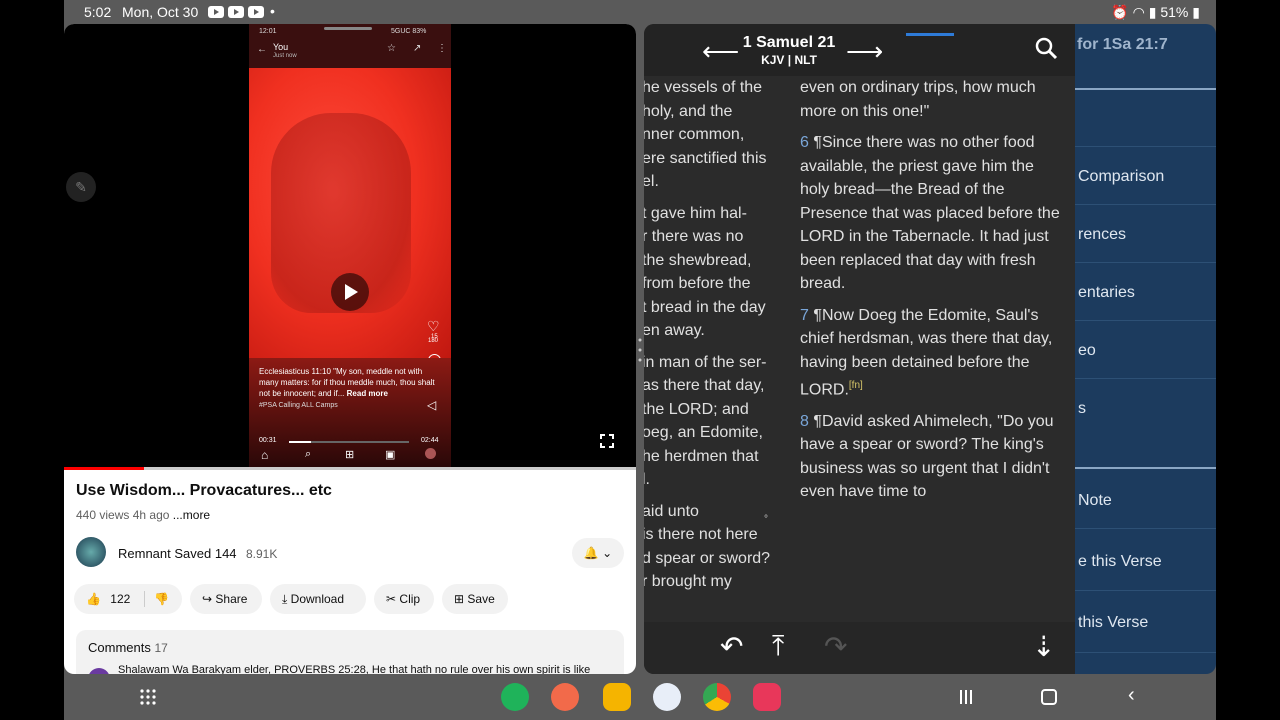 The height and width of the screenshot is (720, 1280). Describe the element at coordinates (104, 468) in the screenshot. I see `video-progress-fill` at that location.